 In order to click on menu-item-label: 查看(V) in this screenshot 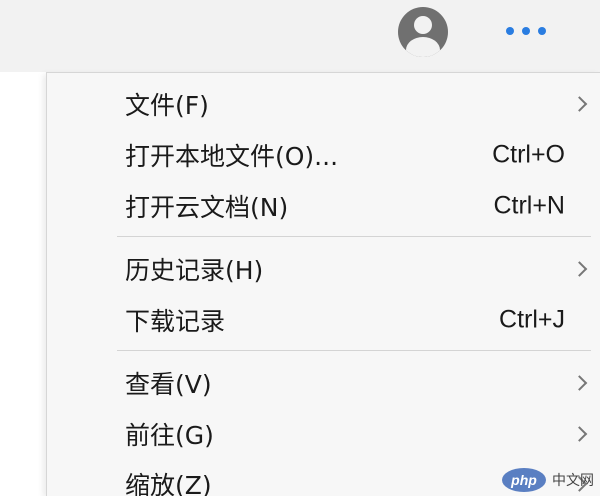, I will do `click(168, 384)`.